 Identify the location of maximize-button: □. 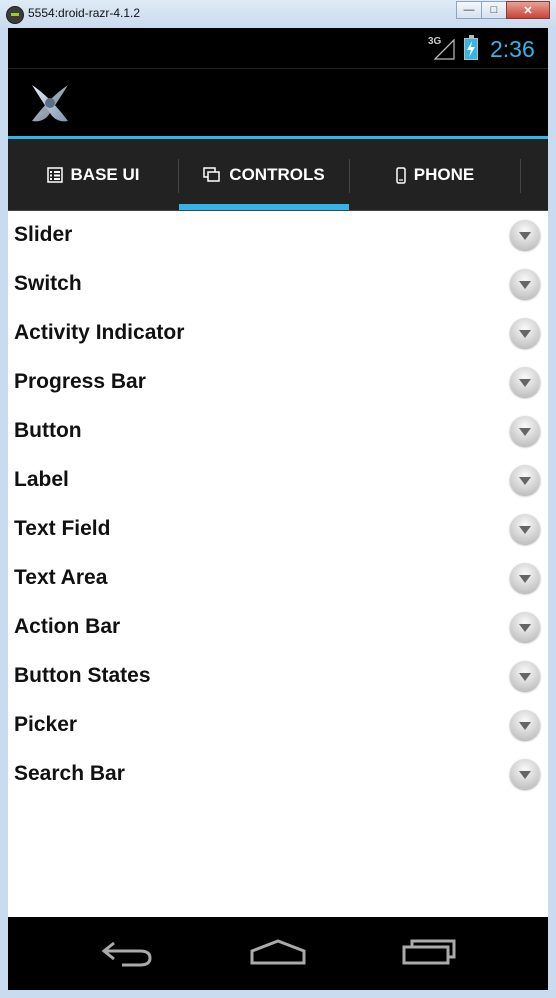
(494, 10).